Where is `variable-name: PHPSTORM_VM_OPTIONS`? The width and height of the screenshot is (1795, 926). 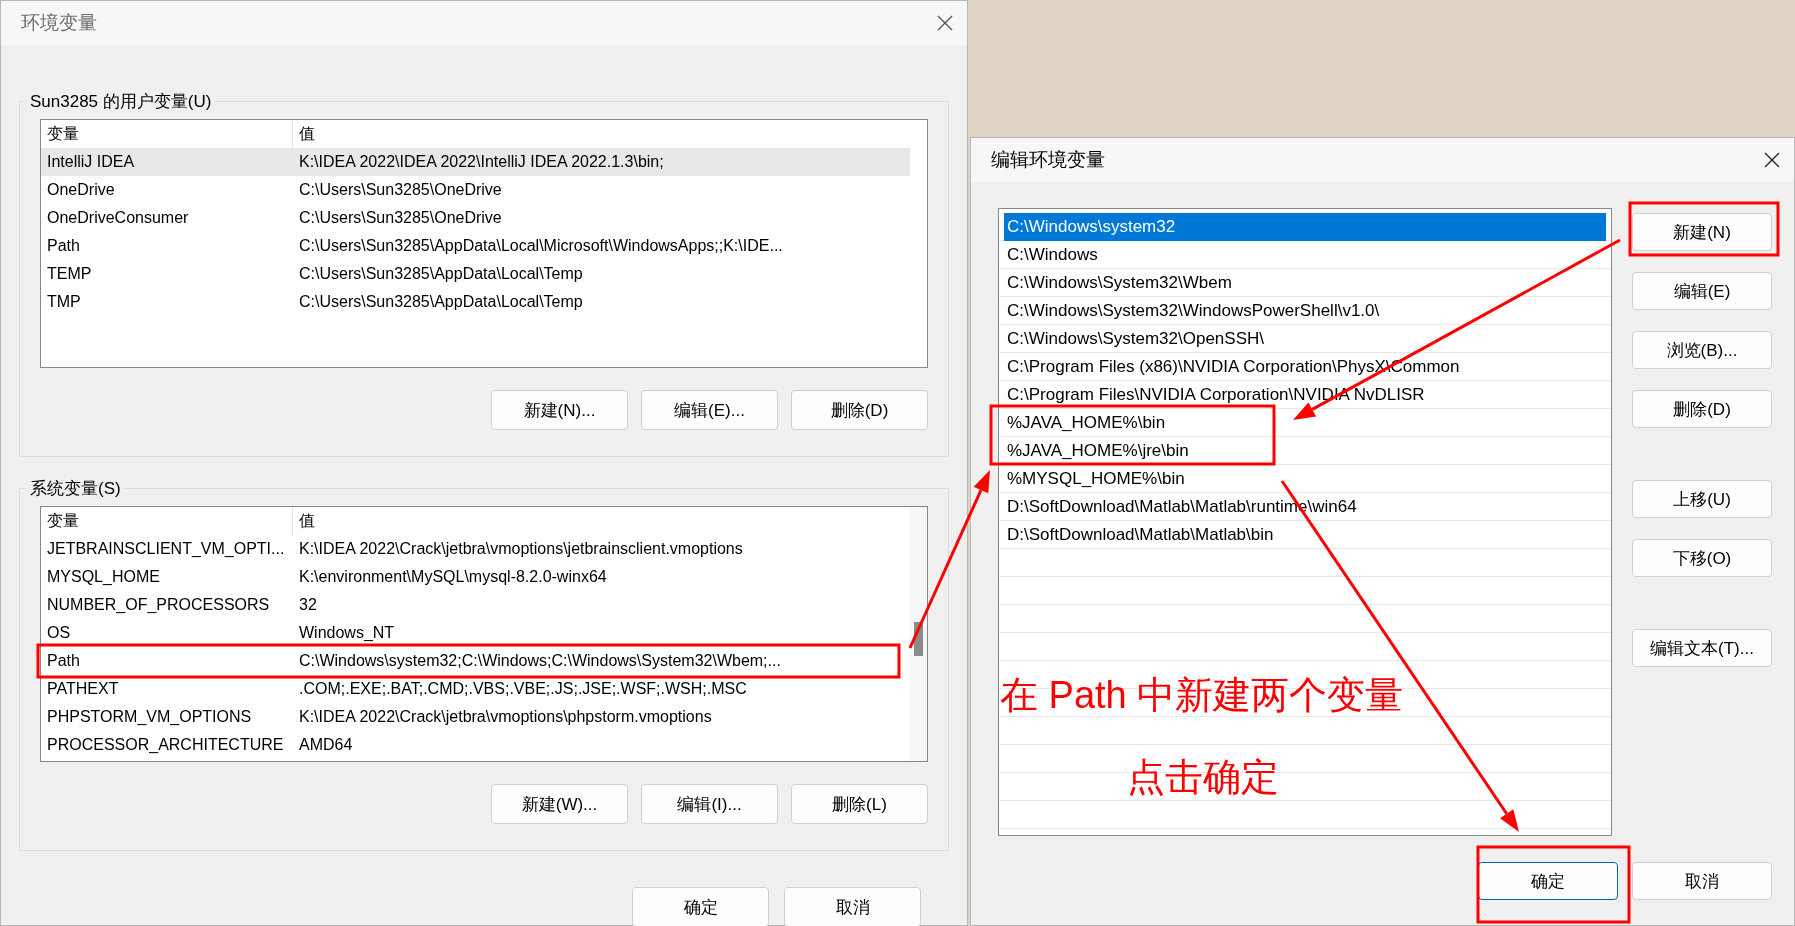
variable-name: PHPSTORM_VM_OPTIONS is located at coordinates (149, 717).